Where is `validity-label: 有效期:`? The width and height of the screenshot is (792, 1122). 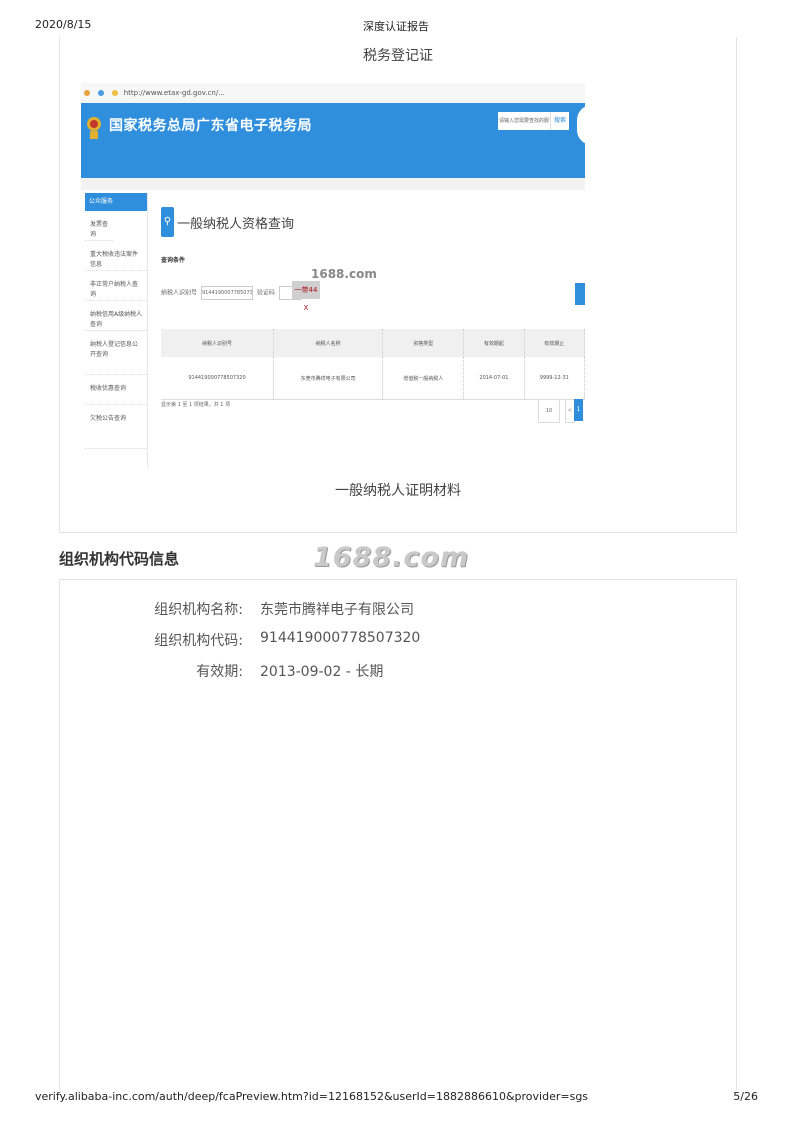
validity-label: 有效期: is located at coordinates (219, 672).